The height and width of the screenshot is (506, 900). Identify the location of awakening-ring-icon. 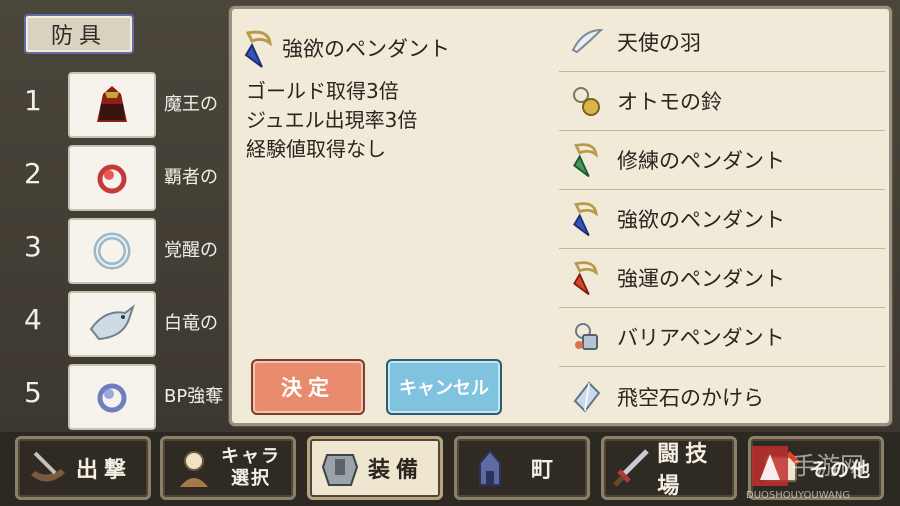
(112, 251).